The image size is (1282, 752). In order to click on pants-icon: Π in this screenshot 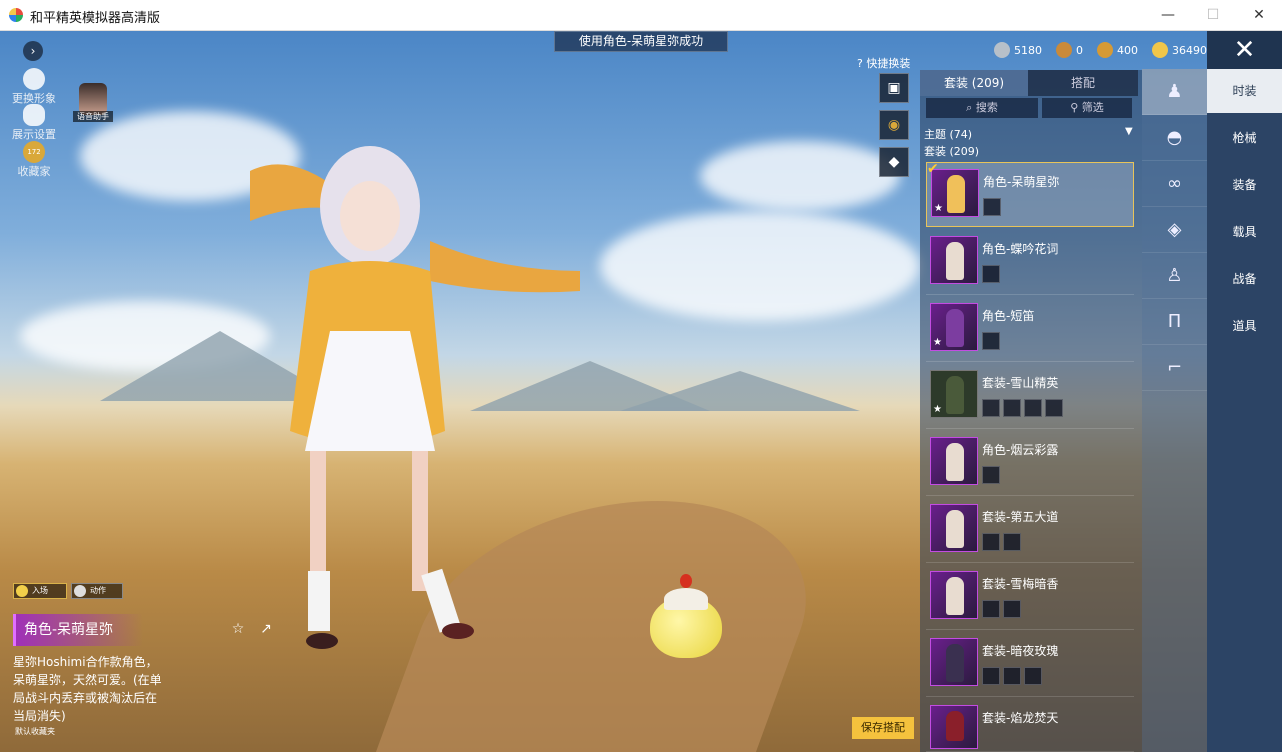, I will do `click(1174, 322)`.